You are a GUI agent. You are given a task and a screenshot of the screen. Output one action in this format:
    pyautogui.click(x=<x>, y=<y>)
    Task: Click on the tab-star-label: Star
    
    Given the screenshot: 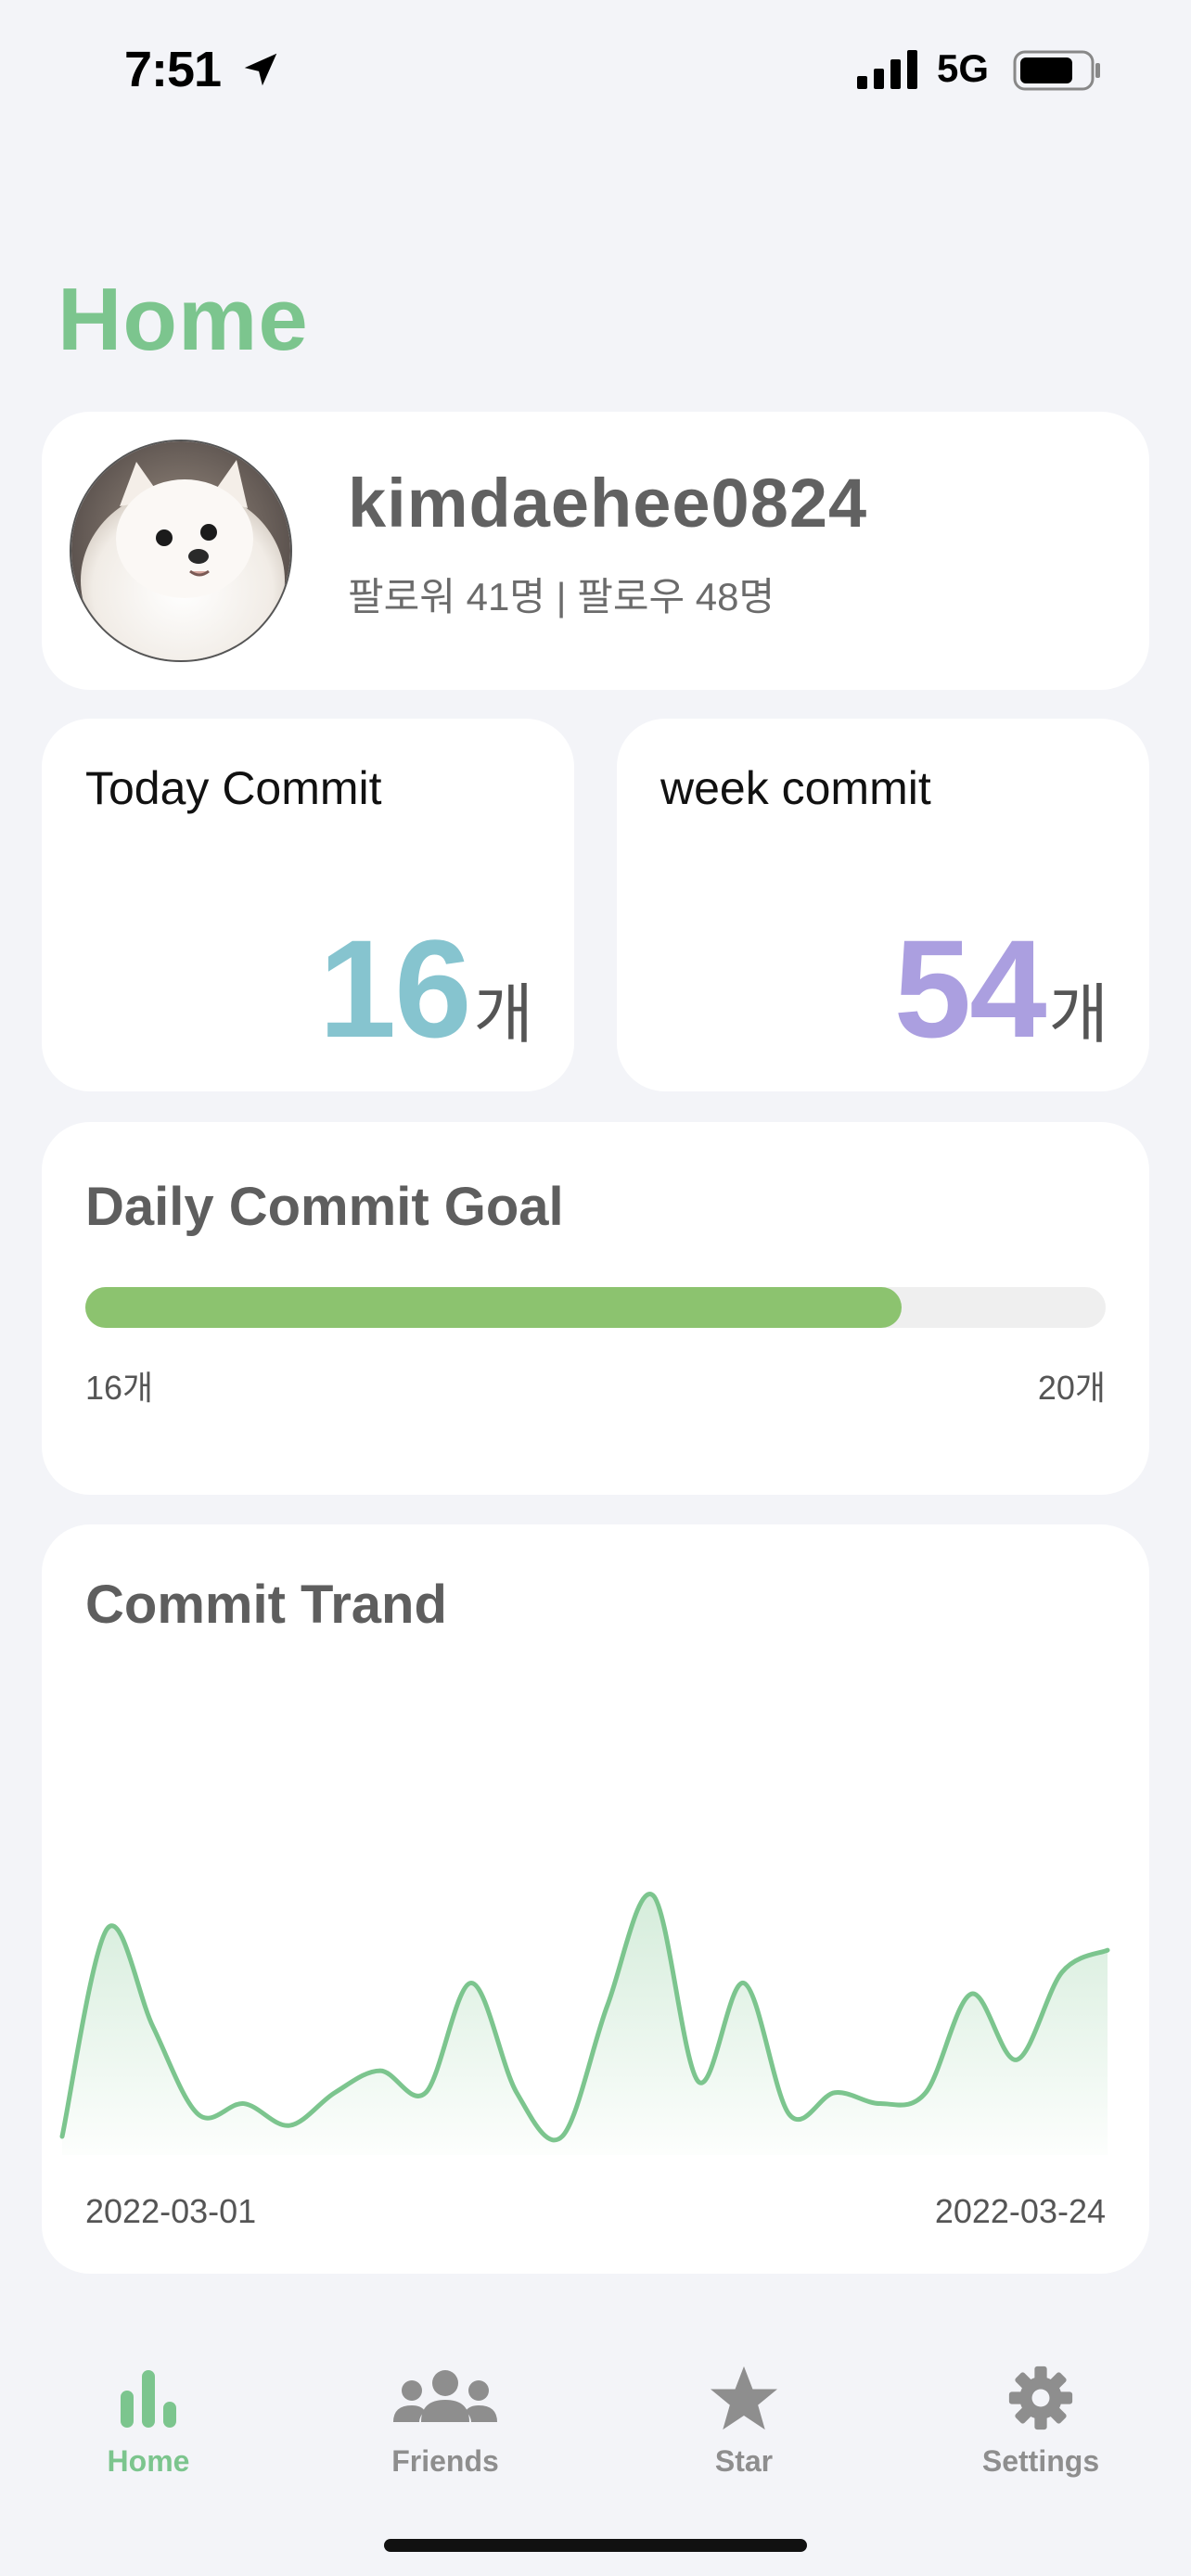 What is the action you would take?
    pyautogui.click(x=744, y=2461)
    